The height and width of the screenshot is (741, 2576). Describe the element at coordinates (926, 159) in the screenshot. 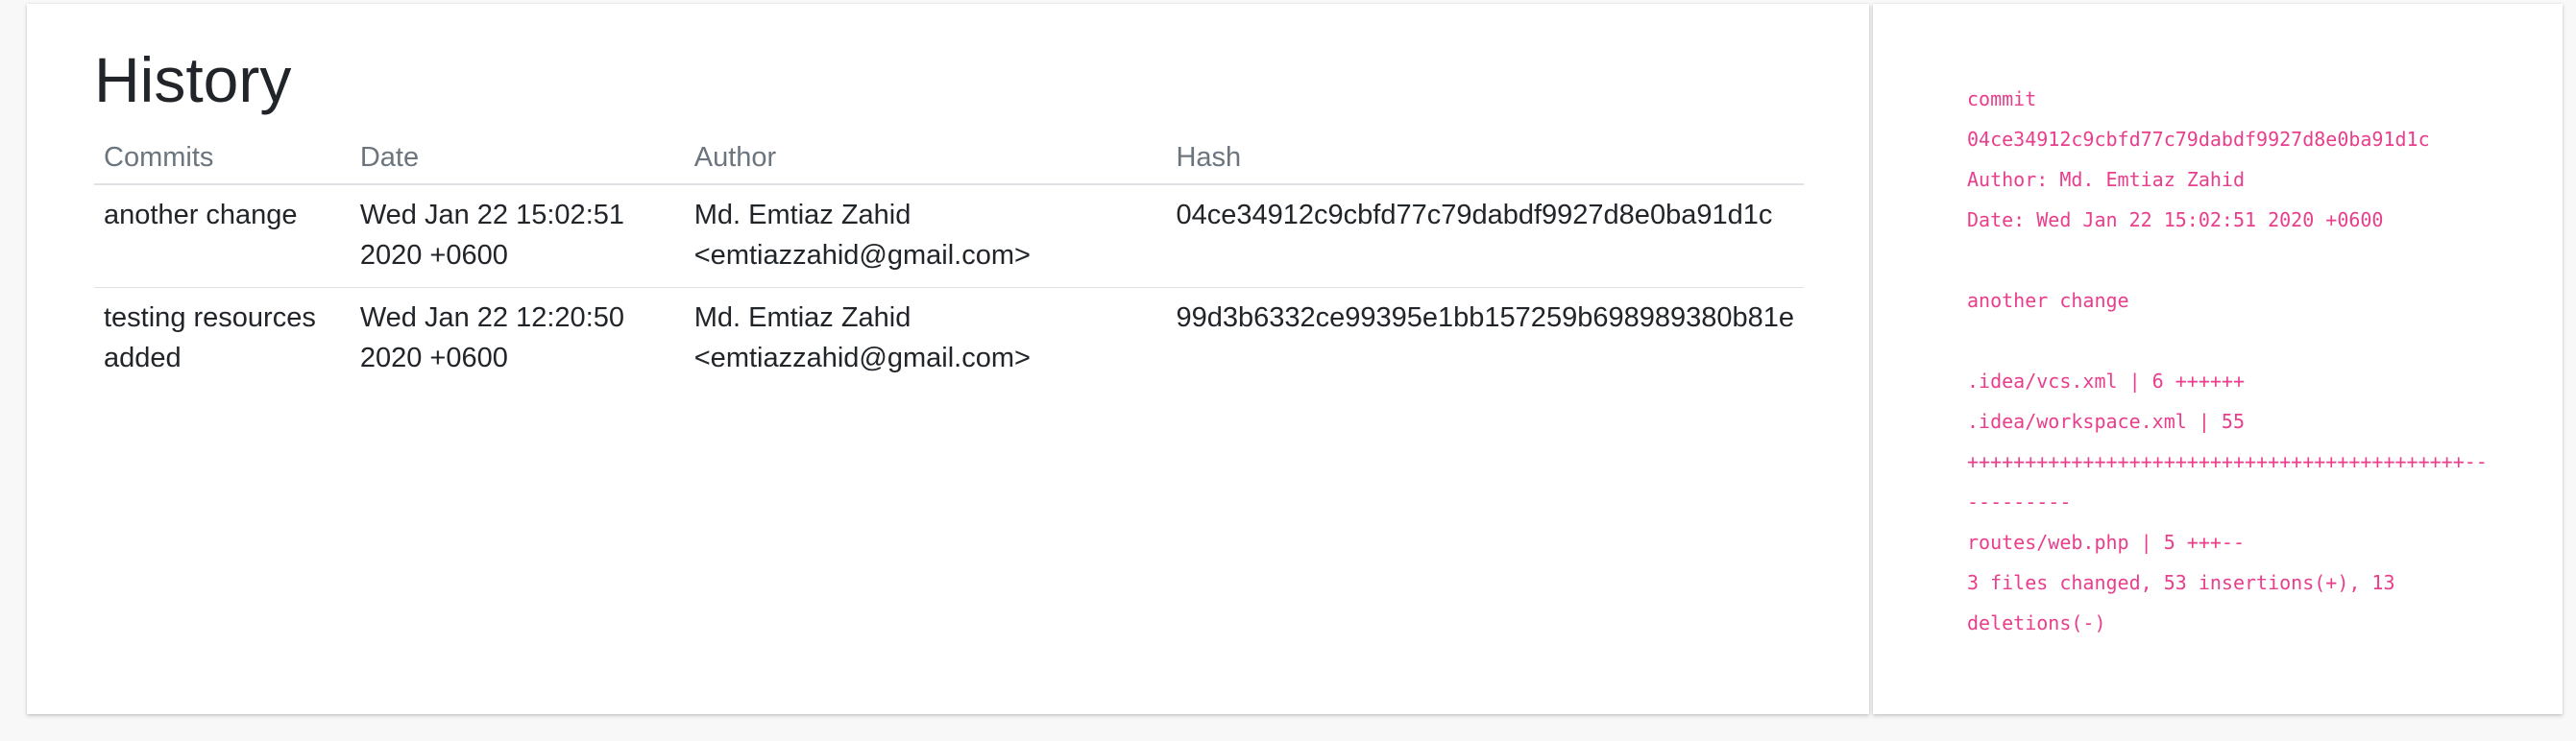

I see `column-header-author: Author` at that location.